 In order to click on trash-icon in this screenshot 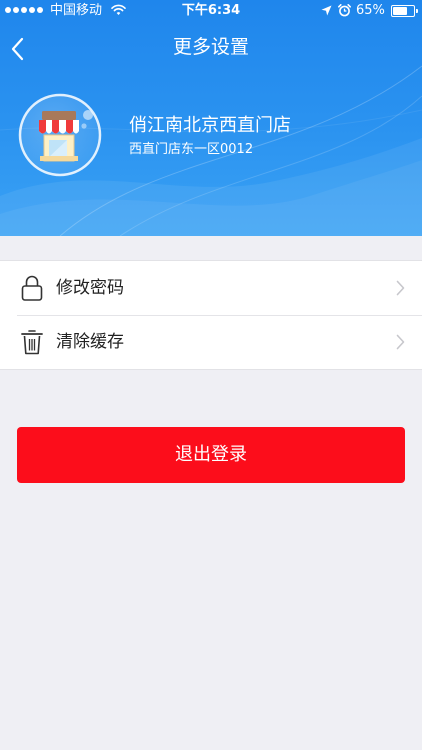, I will do `click(32, 342)`.